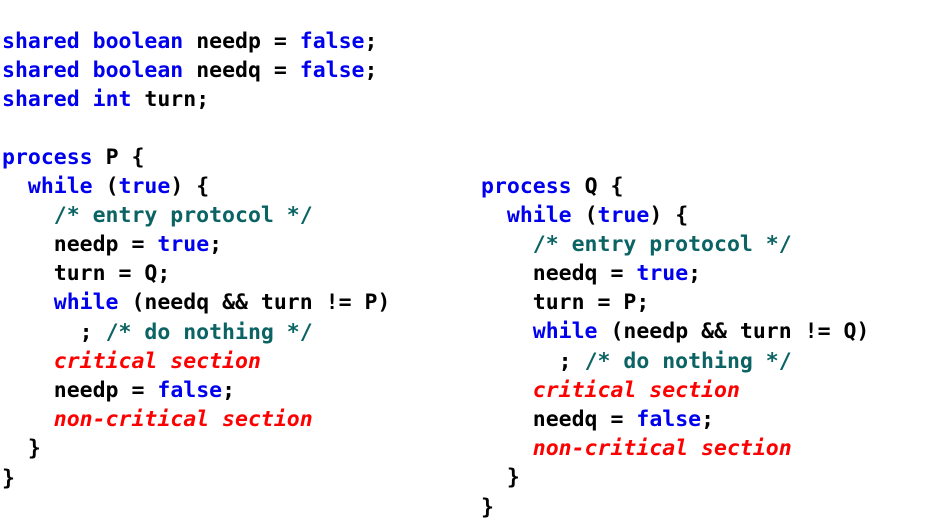  Describe the element at coordinates (79, 274) in the screenshot. I see `token-ident: turn` at that location.